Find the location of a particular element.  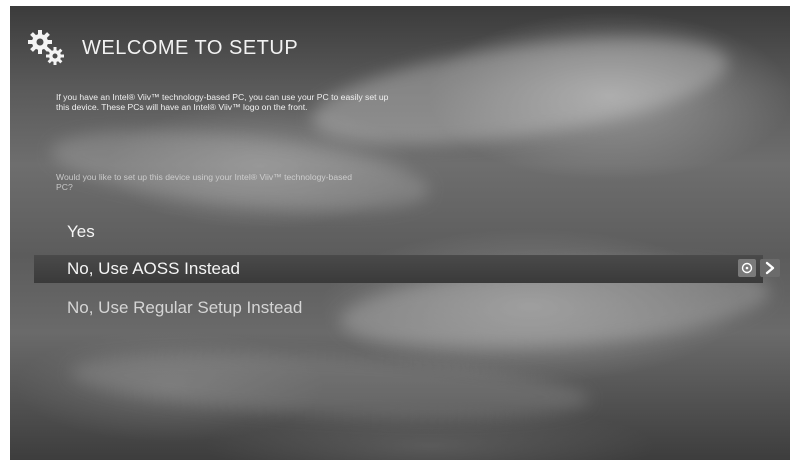

page-title: WELCOME TO SETUP is located at coordinates (190, 47).